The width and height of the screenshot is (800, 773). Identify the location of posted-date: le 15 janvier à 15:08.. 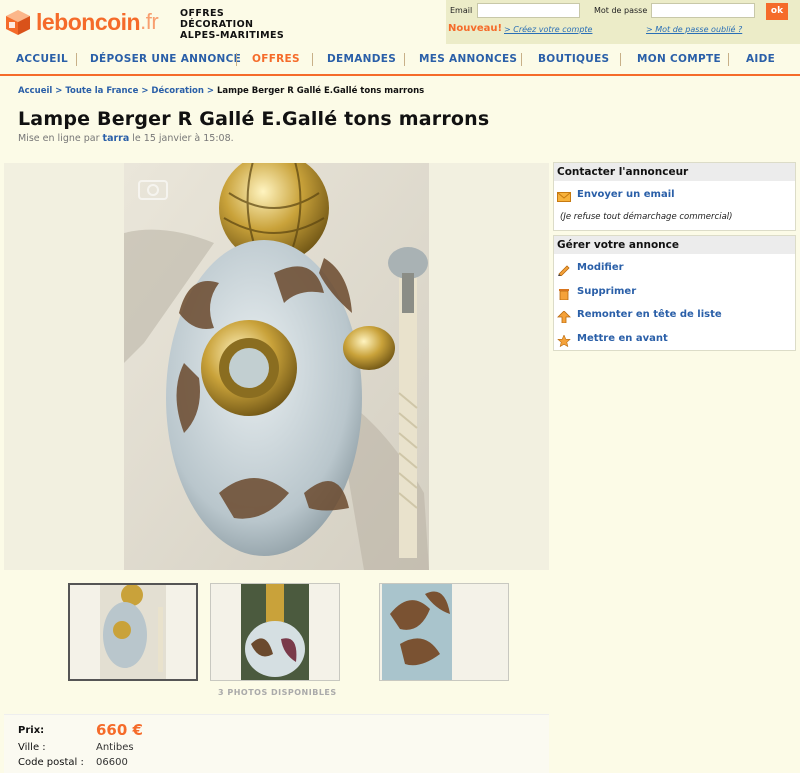
(183, 138).